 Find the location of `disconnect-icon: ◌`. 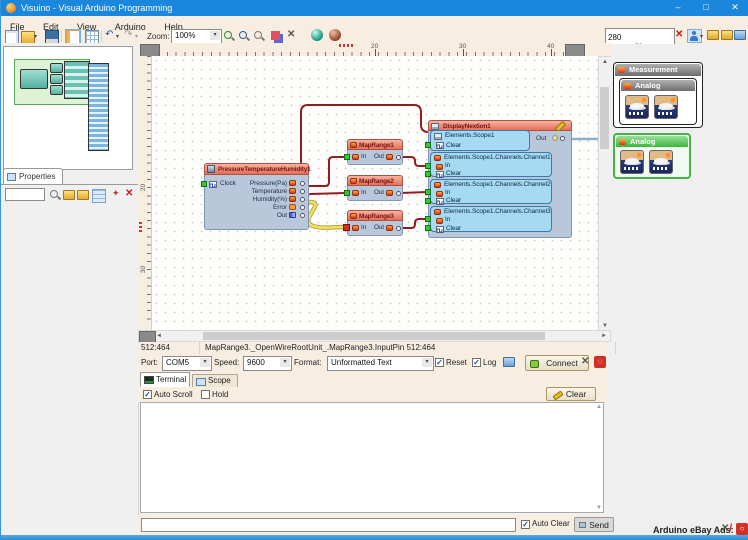

disconnect-icon: ◌ is located at coordinates (600, 362).